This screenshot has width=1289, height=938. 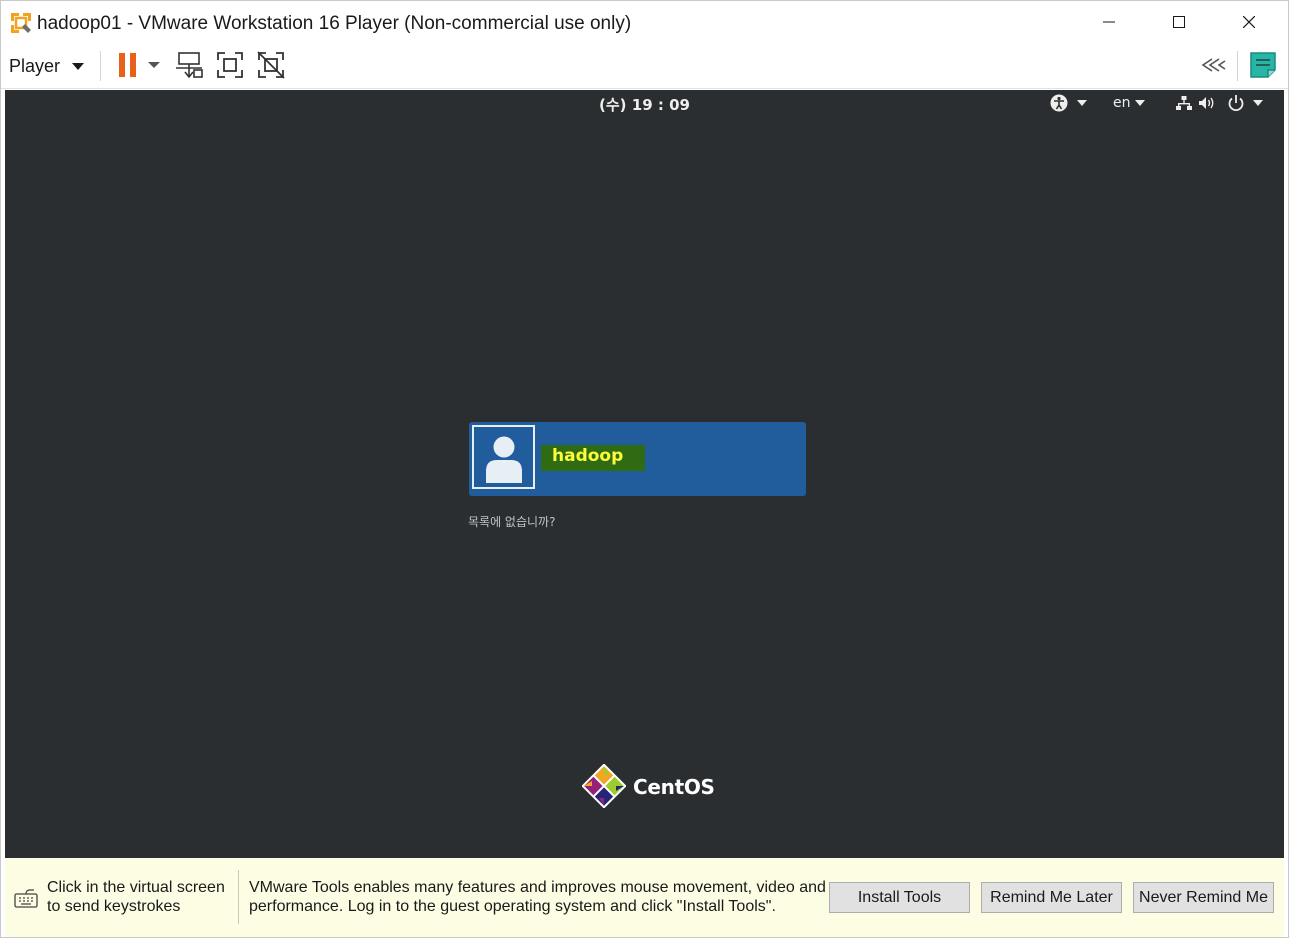 I want to click on not-listed-link: 목록에 없습니까?, so click(x=511, y=521).